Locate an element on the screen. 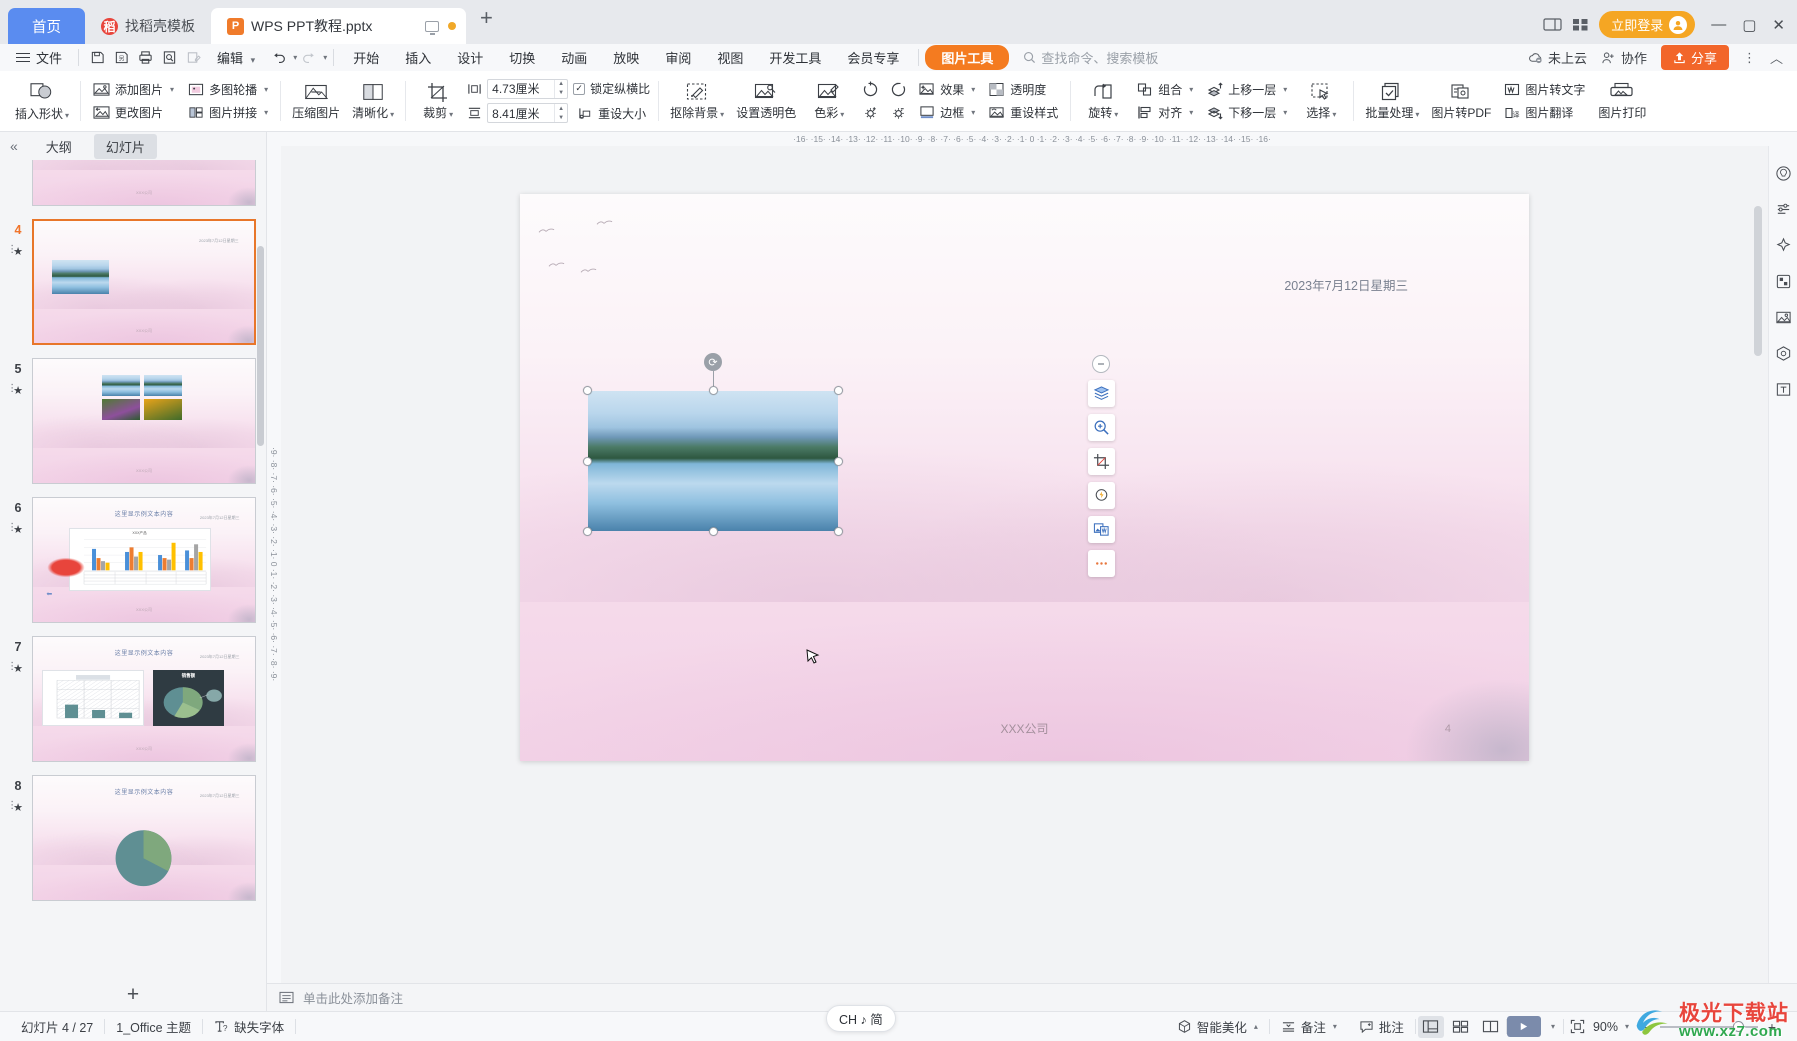 This screenshot has width=1797, height=1041. resize-handle-top-left is located at coordinates (587, 390).